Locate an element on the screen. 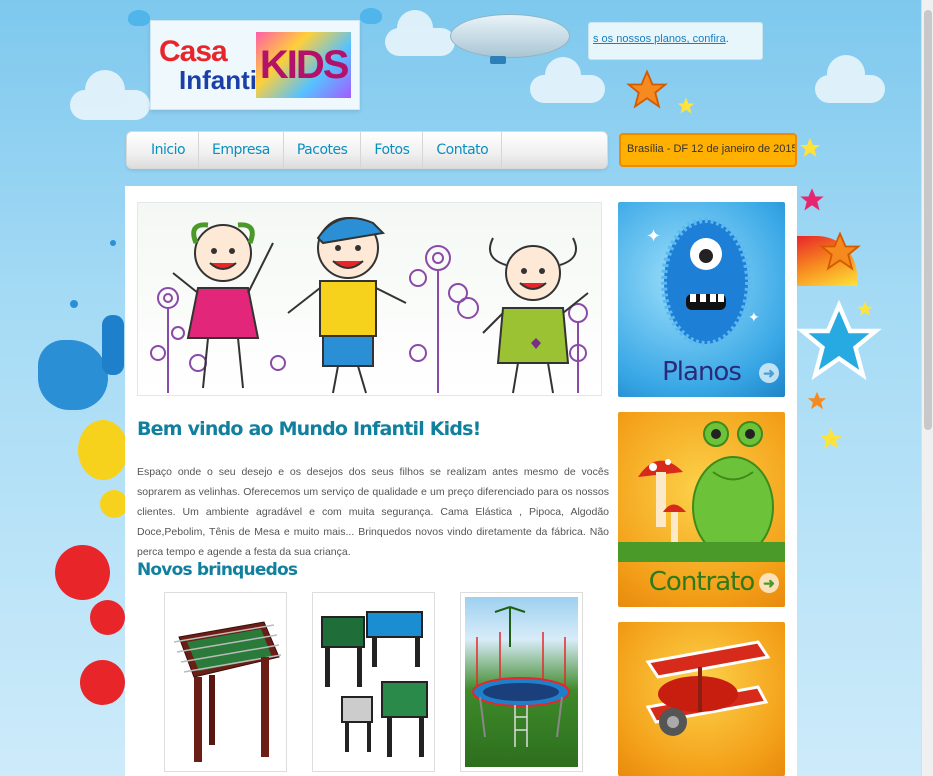 The height and width of the screenshot is (776, 933). frog-mushroom-illustration is located at coordinates (701, 491).